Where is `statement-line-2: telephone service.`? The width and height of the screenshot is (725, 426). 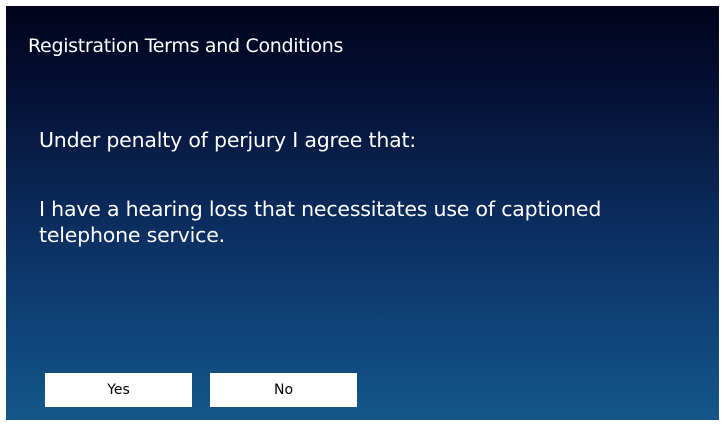
statement-line-2: telephone service. is located at coordinates (132, 235).